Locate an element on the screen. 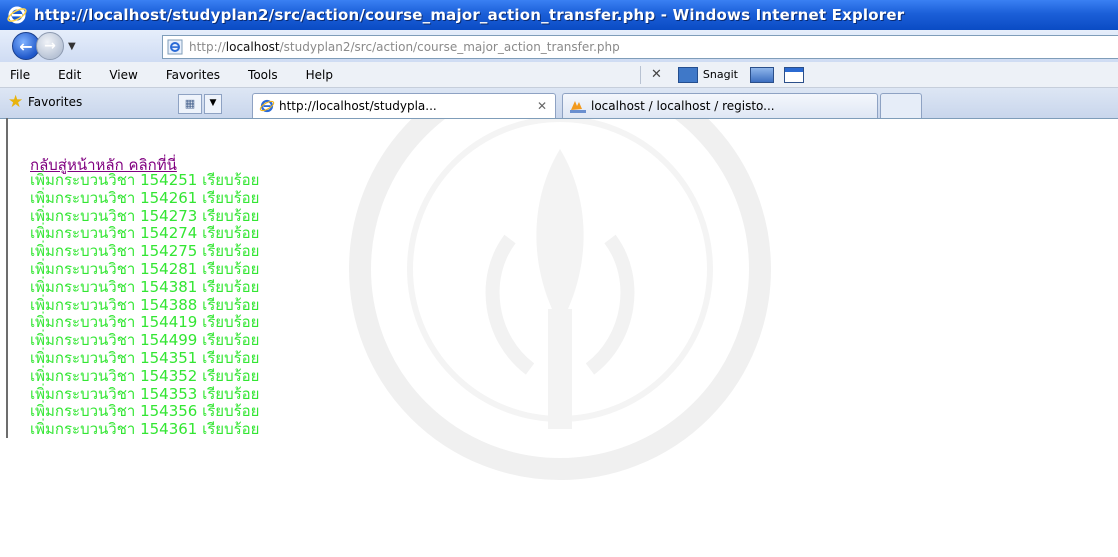 Image resolution: width=1118 pixels, height=557 pixels. status-line: เพิ่มกระบวนวิชา 154356 เรียบร้อย is located at coordinates (145, 411).